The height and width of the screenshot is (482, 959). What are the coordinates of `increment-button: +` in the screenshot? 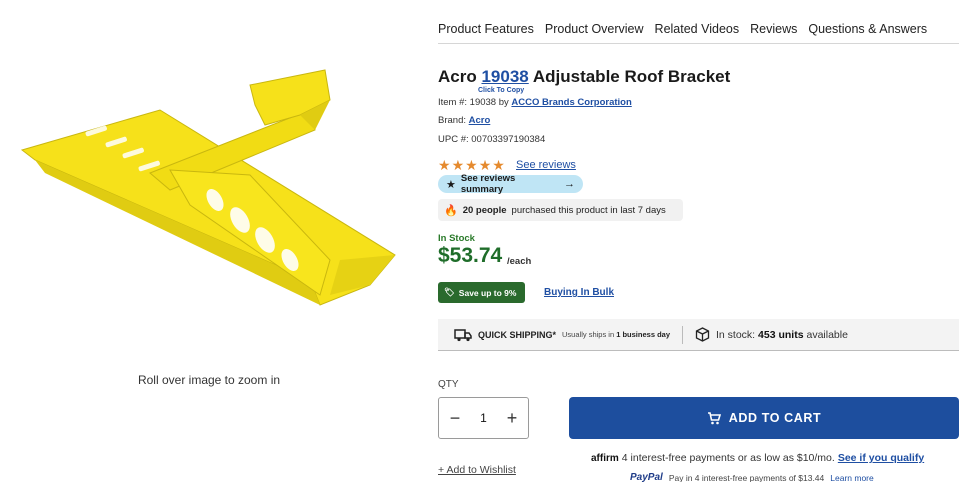 It's located at (512, 418).